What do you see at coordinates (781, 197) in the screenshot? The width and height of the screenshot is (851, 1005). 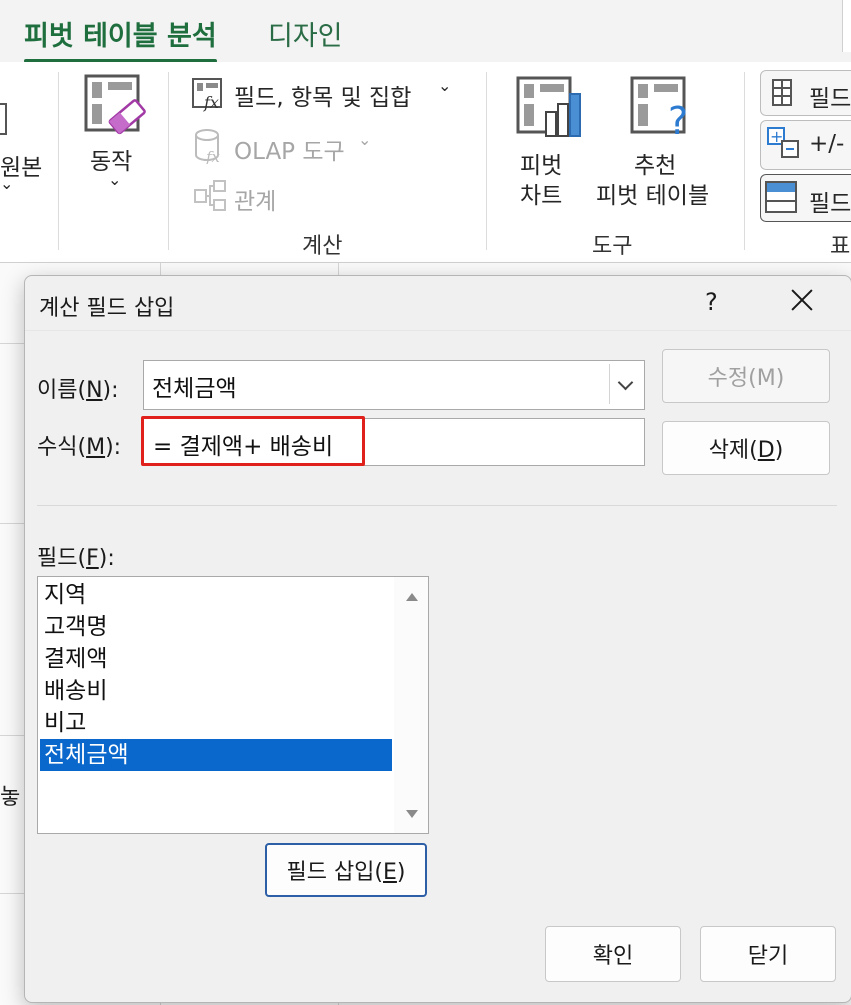 I see `field-headers-icon` at bounding box center [781, 197].